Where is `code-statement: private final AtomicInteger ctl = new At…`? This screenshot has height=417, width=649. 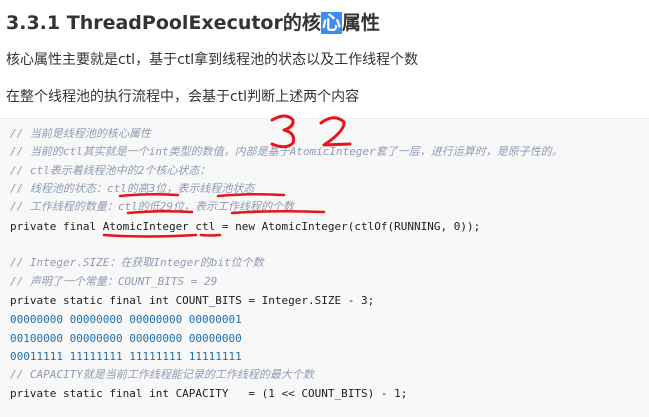 code-statement: private final AtomicInteger ctl = new At… is located at coordinates (245, 226).